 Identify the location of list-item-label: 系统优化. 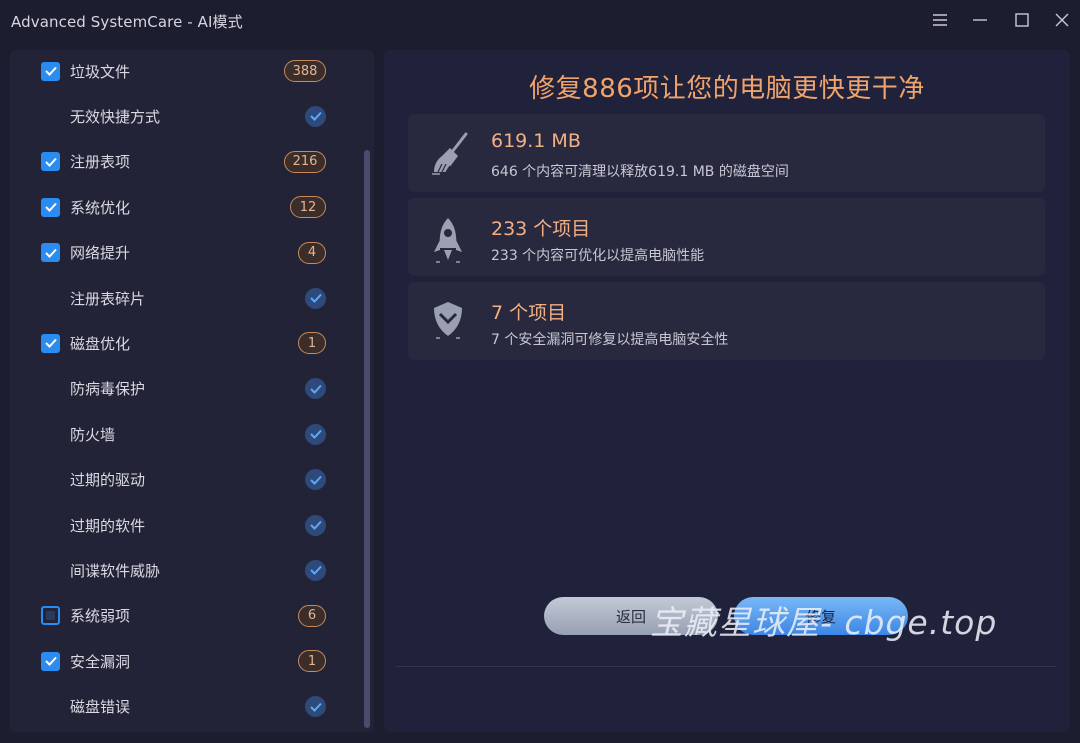
(100, 207).